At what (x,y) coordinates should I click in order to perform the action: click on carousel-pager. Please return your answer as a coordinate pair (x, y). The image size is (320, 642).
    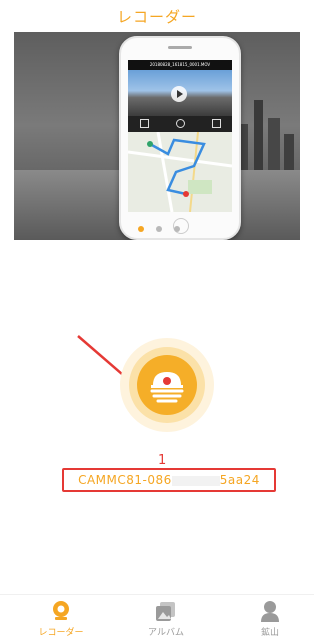
    Looking at the image, I should click on (162, 230).